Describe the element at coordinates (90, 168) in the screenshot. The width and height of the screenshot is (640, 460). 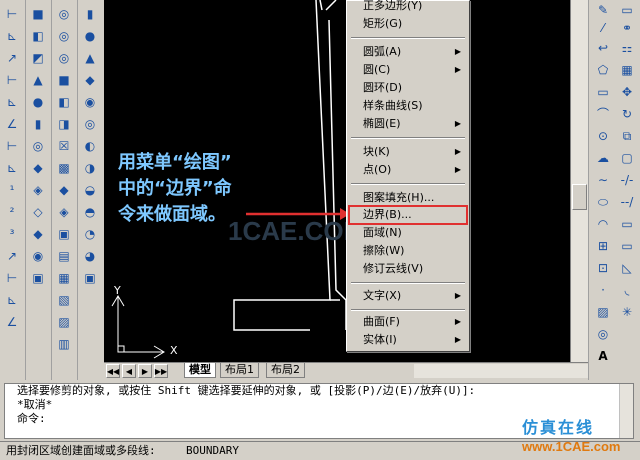
I see `draw-cloud-icon: ◑` at that location.